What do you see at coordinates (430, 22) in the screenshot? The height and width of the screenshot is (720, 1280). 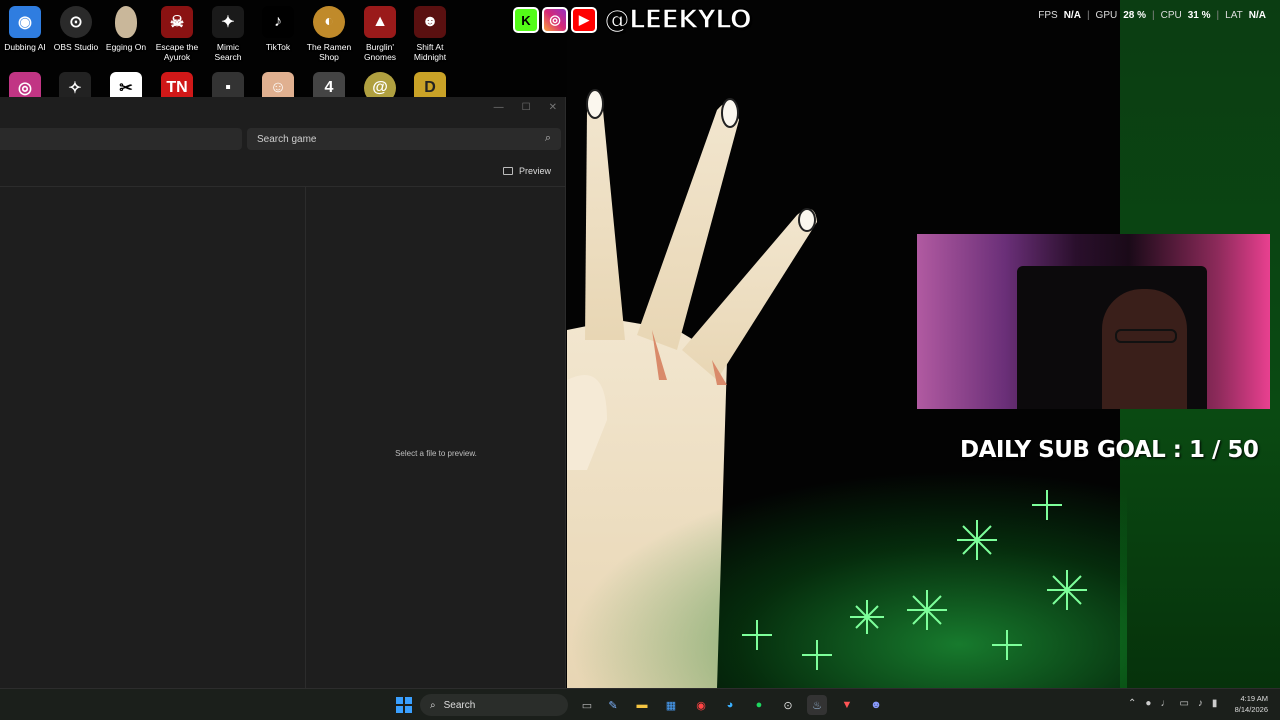 I see `shift-midnight-icon: ☻` at bounding box center [430, 22].